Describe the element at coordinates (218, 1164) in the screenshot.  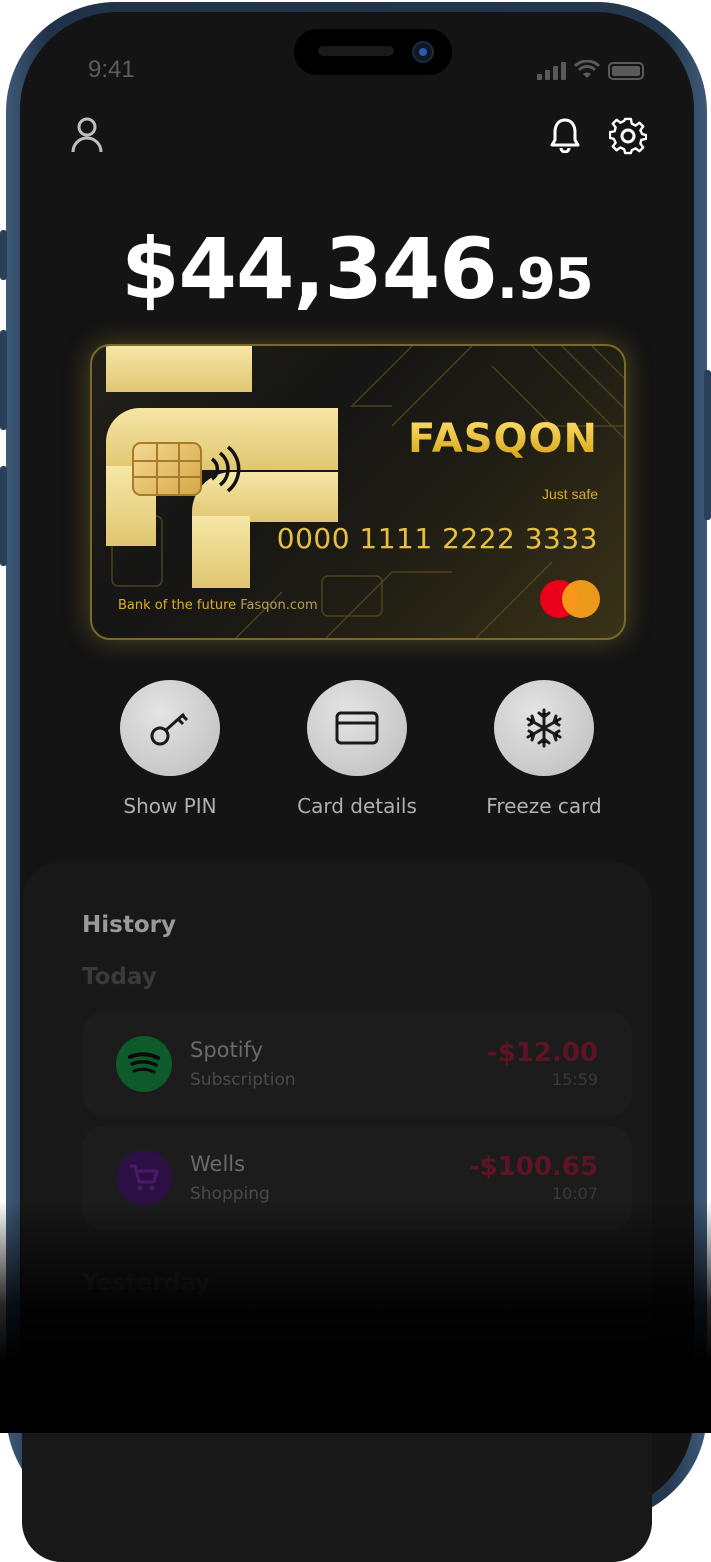
I see `transaction-name: Wells` at that location.